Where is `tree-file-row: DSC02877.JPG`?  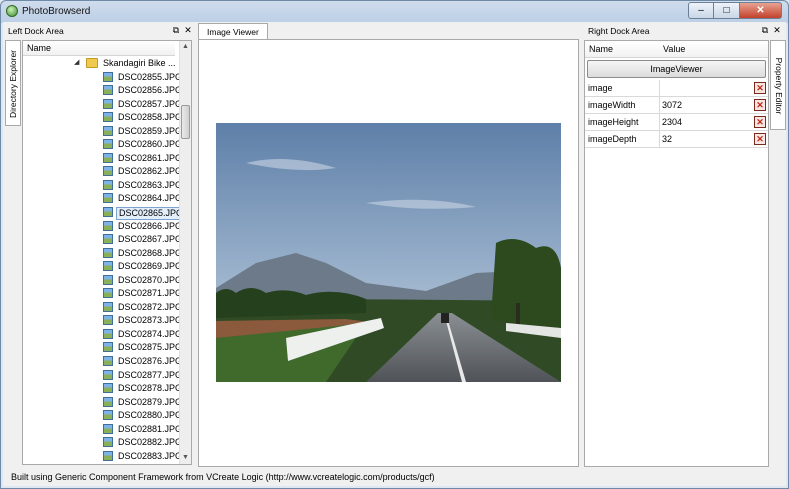
tree-file-row: DSC02877.JPG is located at coordinates (103, 376).